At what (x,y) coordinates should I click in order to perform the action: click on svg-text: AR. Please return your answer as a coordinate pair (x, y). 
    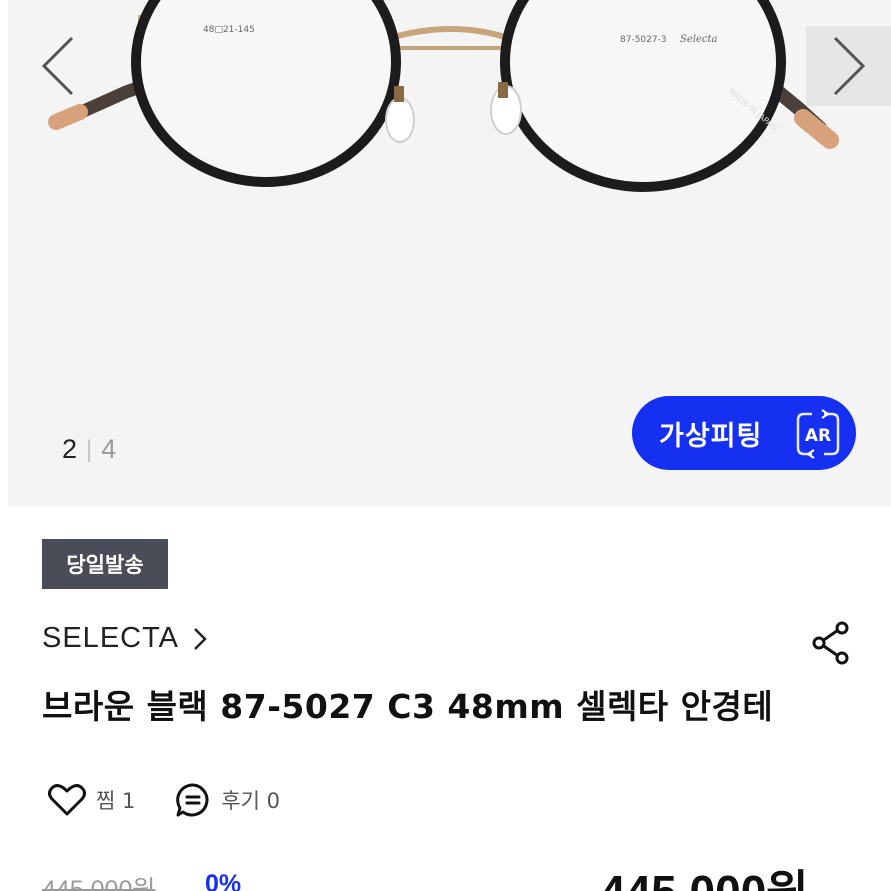
    Looking at the image, I should click on (818, 436).